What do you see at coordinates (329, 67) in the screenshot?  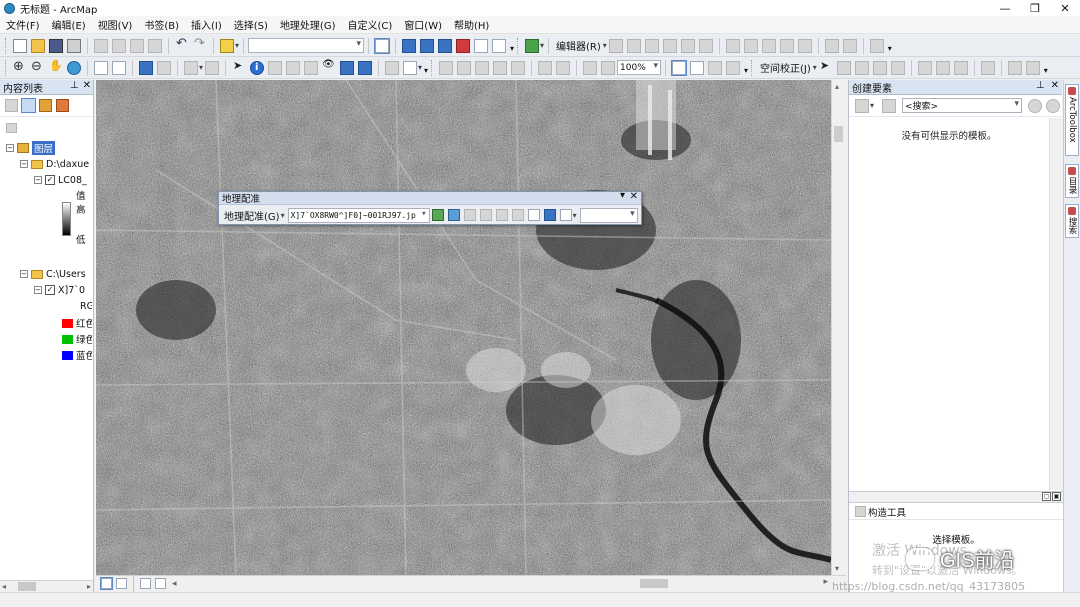 I see `find-icon` at bounding box center [329, 67].